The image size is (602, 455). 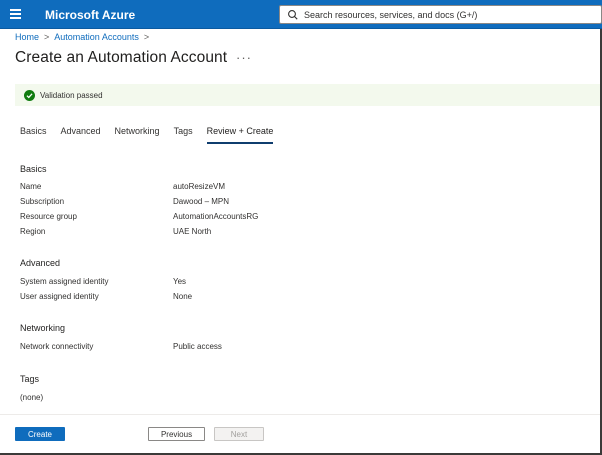 I want to click on check-circle-icon, so click(x=29, y=95).